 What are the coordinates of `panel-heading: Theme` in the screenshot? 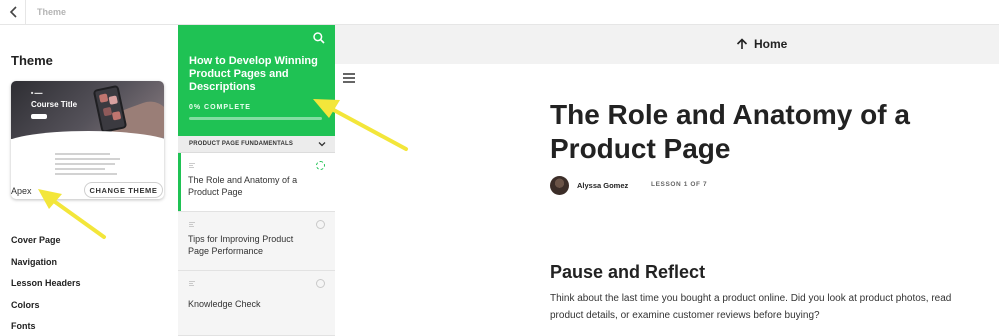 It's located at (32, 60).